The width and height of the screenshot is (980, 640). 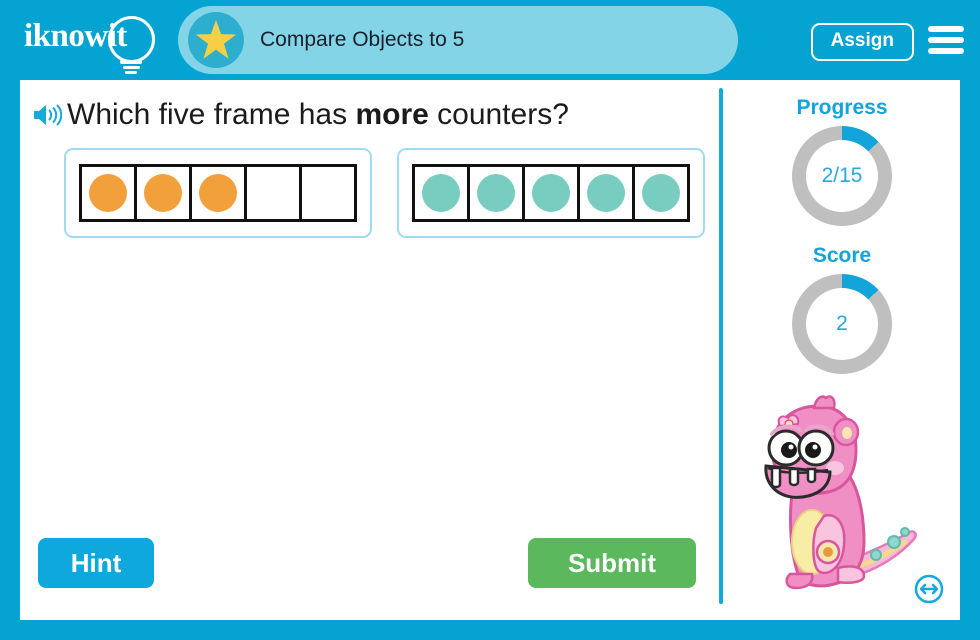 I want to click on lesson-title: Compare Objects to 5, so click(x=362, y=39).